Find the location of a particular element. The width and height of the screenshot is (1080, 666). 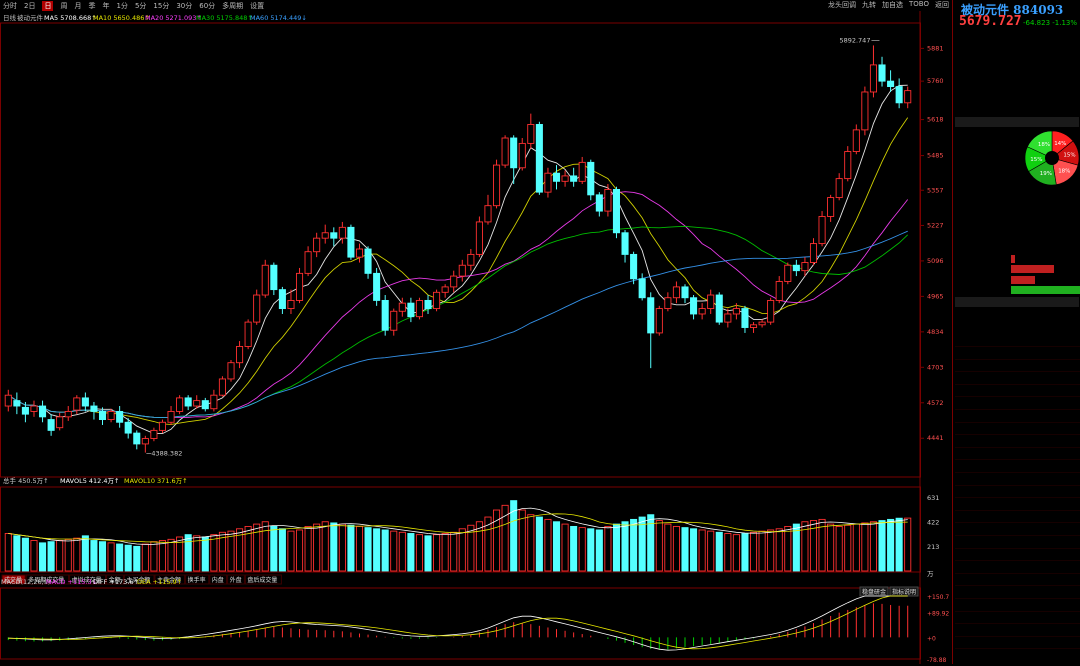

pie-hole is located at coordinates (1052, 158).